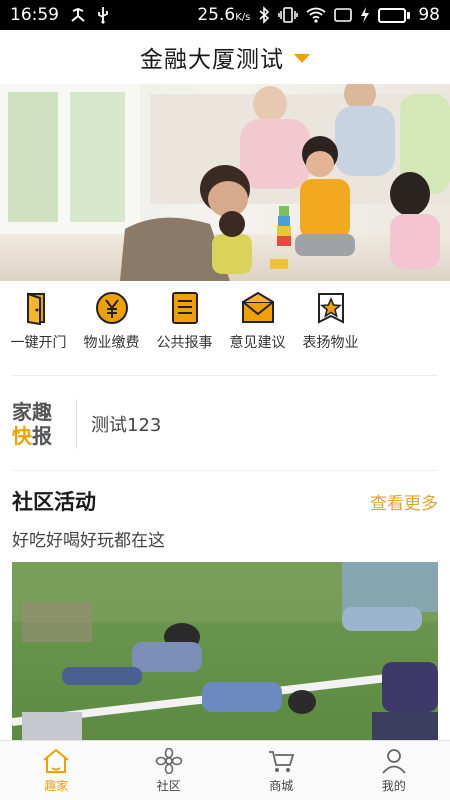 The width and height of the screenshot is (450, 800). I want to click on home-icon, so click(56, 761).